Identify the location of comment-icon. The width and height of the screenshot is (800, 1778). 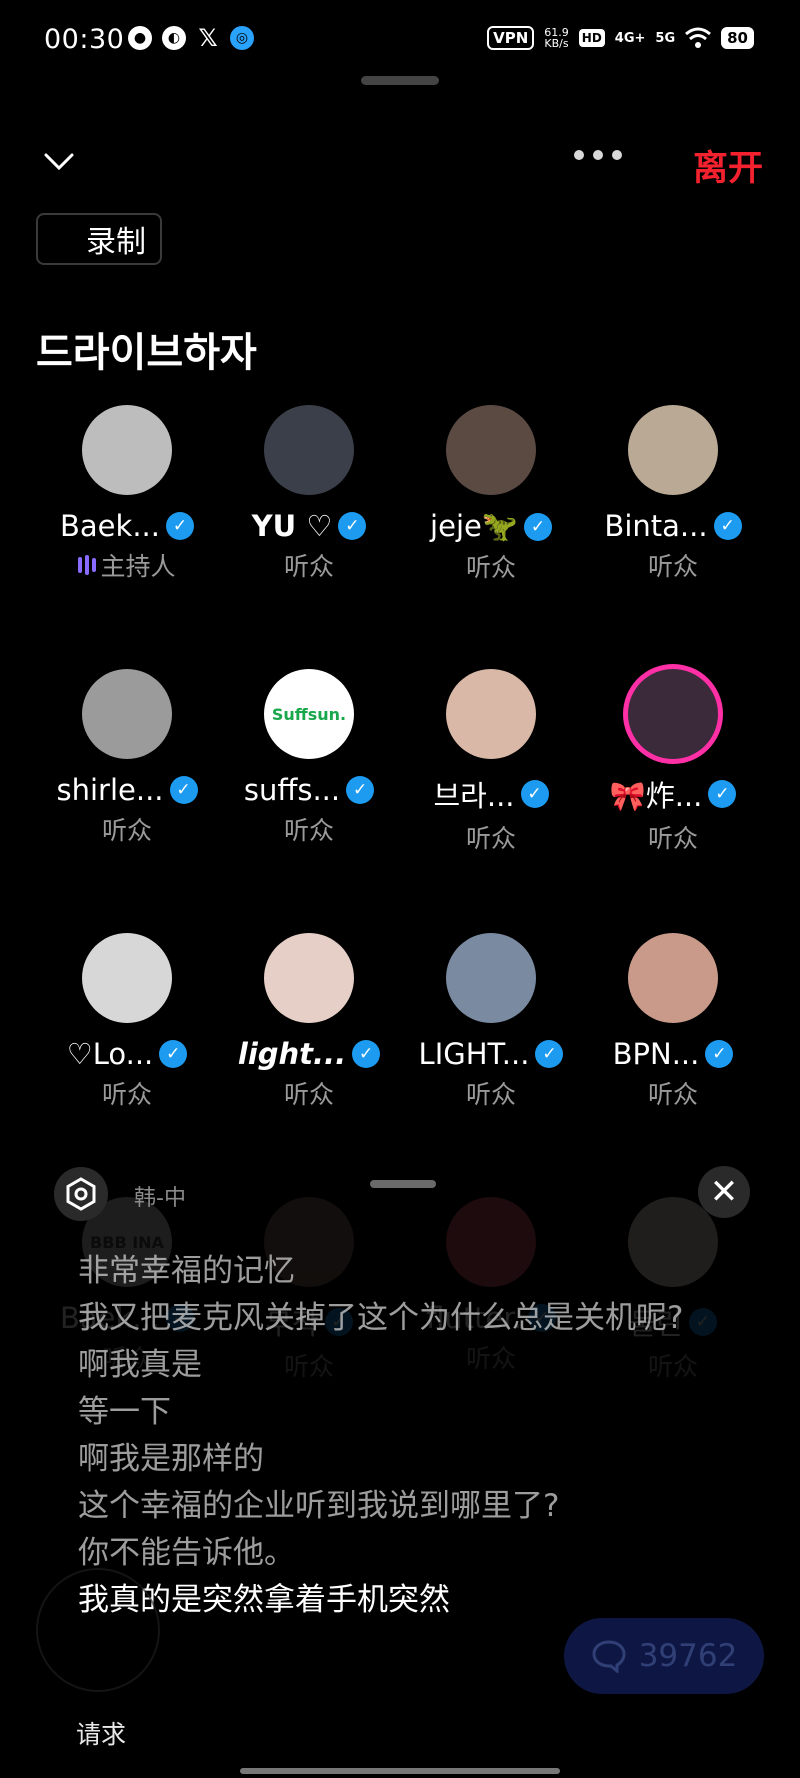
(609, 1656).